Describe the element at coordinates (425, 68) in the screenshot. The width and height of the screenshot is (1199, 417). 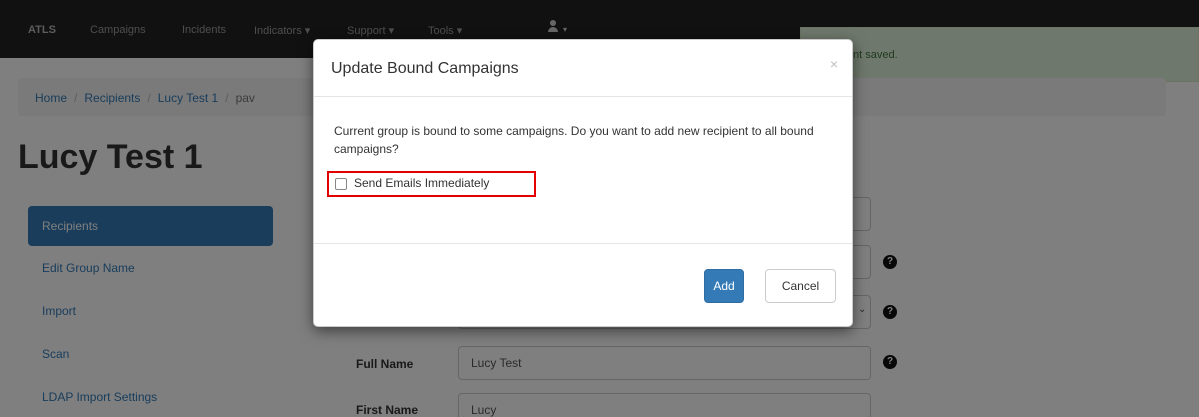
I see `modal-title: Update Bound Campaigns` at that location.